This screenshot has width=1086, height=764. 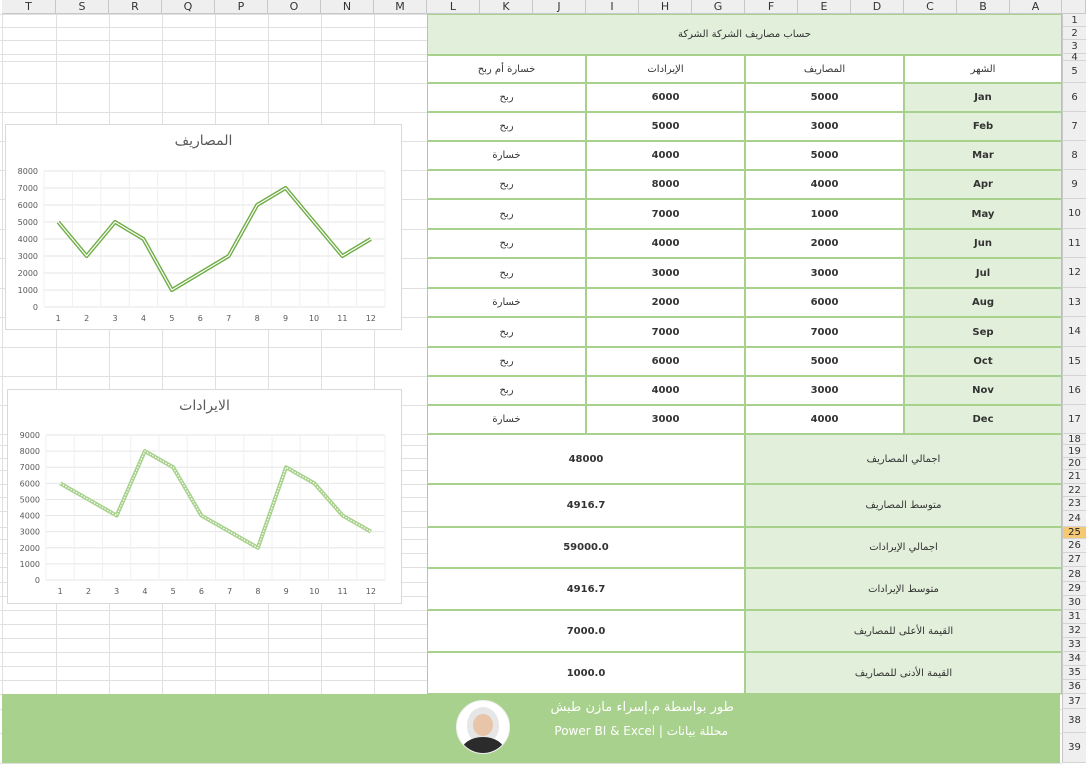 I want to click on row-header-39: 39, so click(x=1074, y=748).